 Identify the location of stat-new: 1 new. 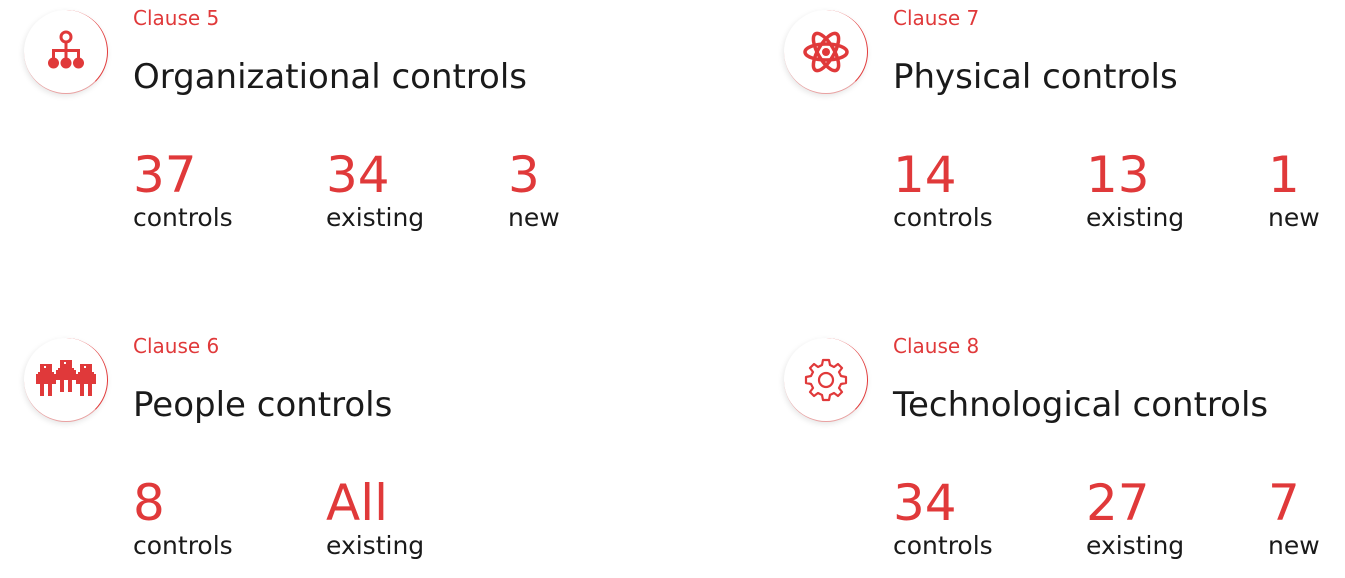
(1294, 191).